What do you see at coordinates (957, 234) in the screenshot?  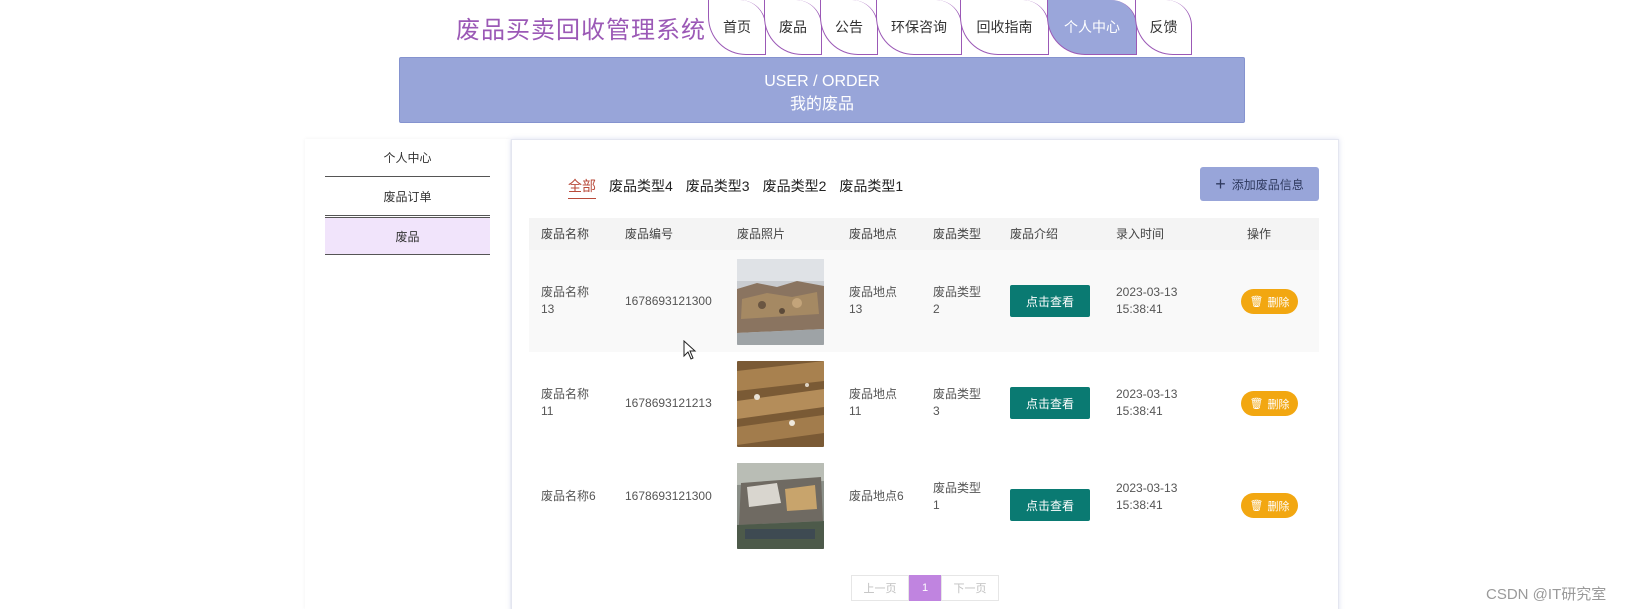 I see `col-type: 废品类型` at bounding box center [957, 234].